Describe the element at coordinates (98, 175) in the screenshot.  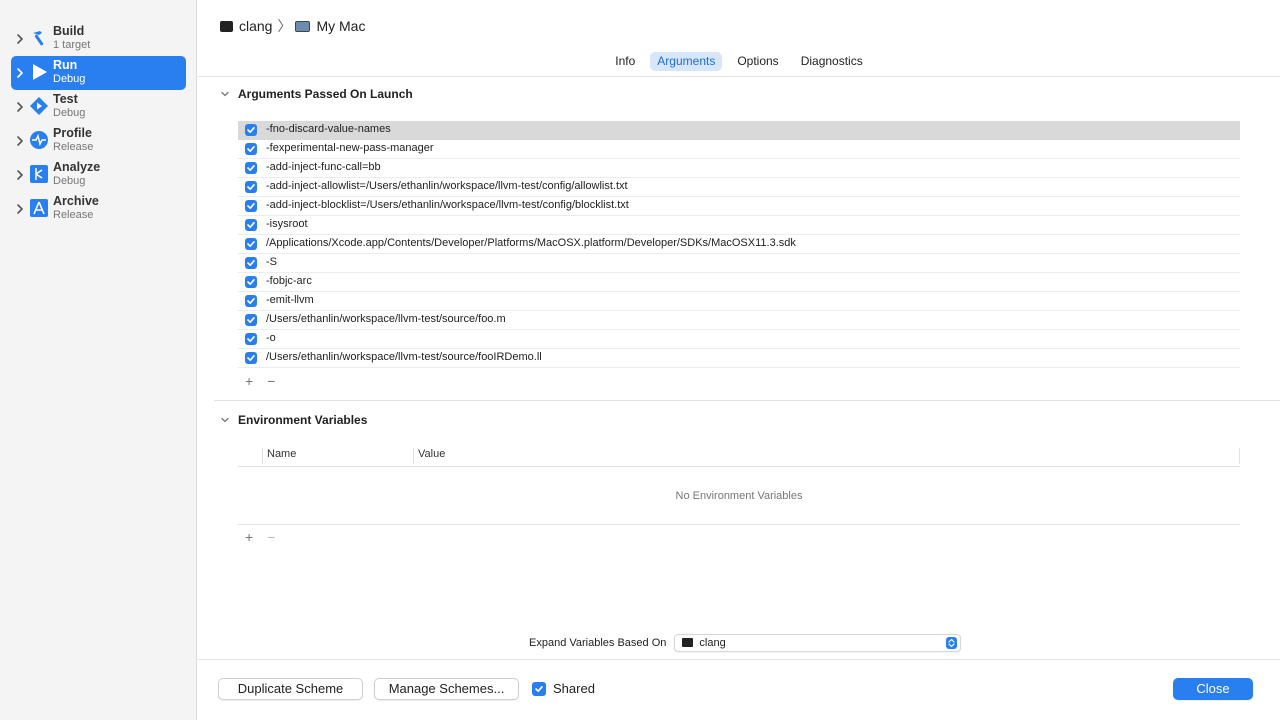
I see `sidebar-item-analyze: Analyze Debug` at that location.